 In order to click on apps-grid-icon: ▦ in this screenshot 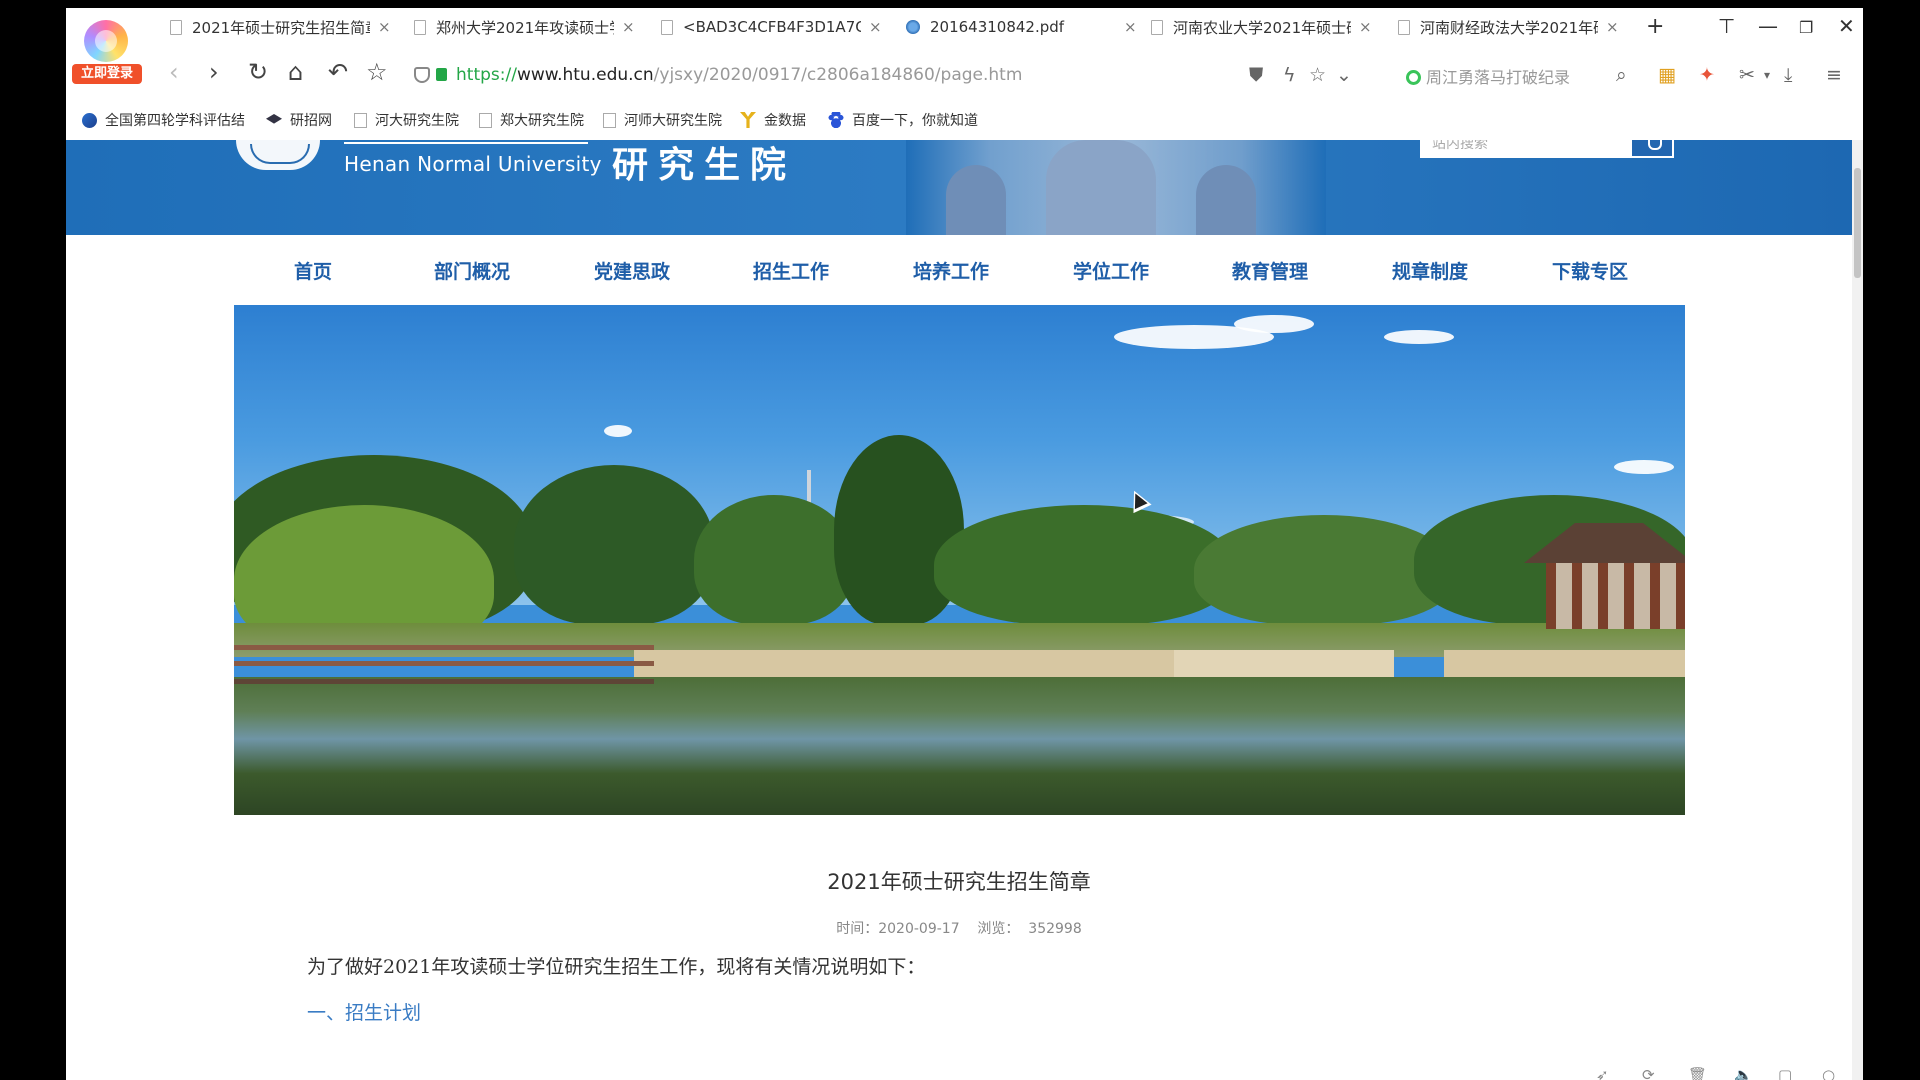, I will do `click(1667, 75)`.